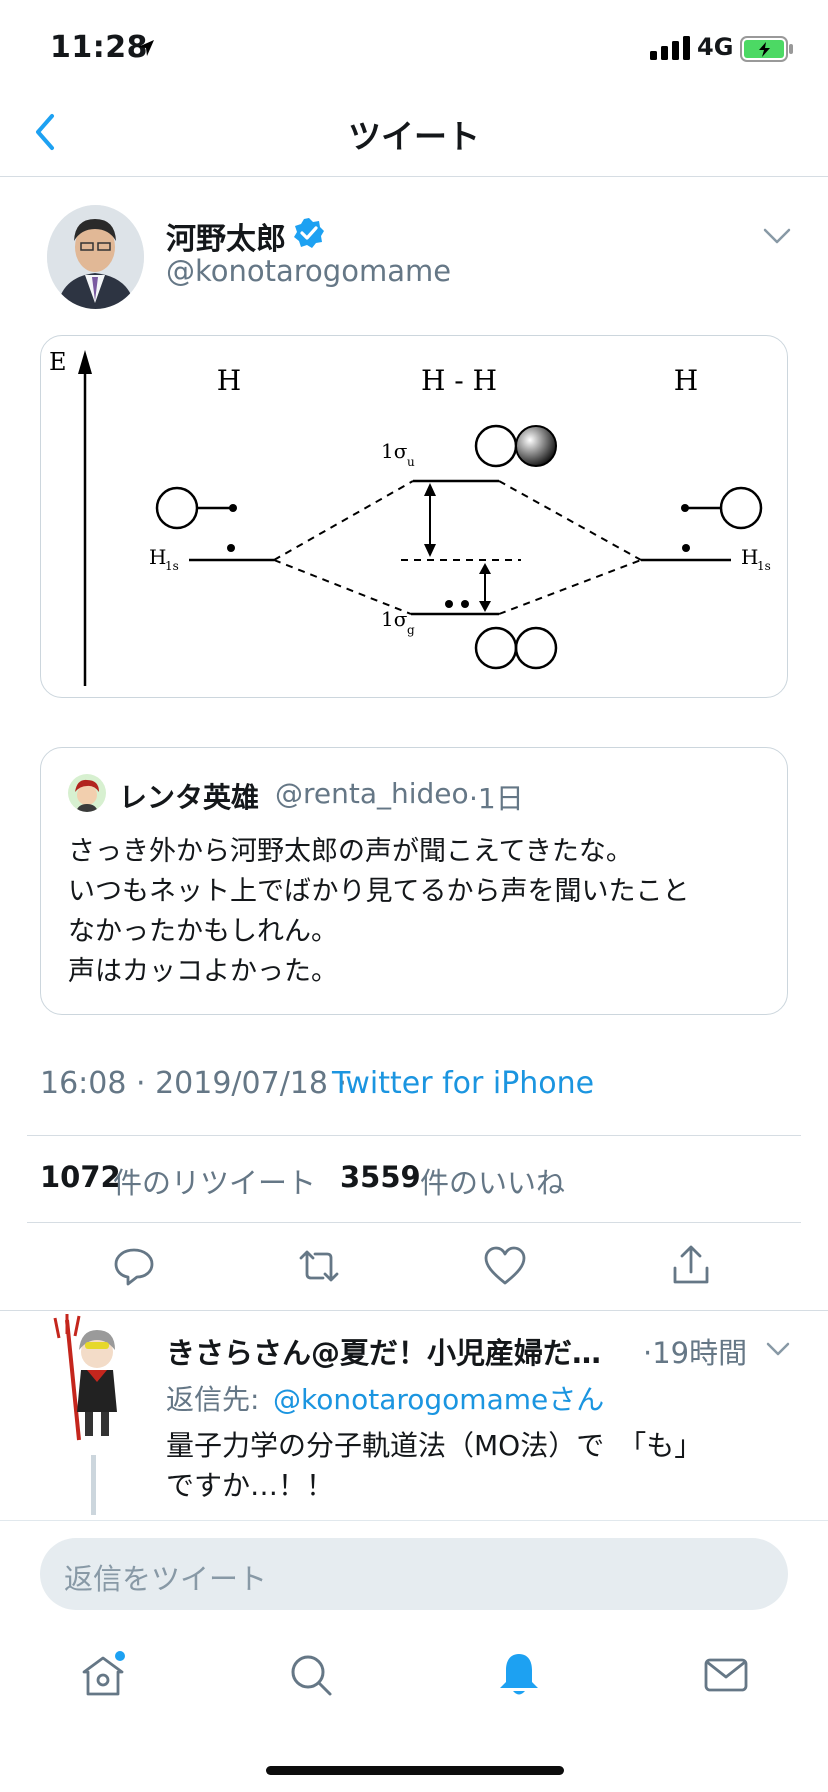 The image size is (828, 1792). Describe the element at coordinates (434, 1445) in the screenshot. I see `reply-text-line: 量子力学の分子軌道法（MO法）で 「も」` at that location.